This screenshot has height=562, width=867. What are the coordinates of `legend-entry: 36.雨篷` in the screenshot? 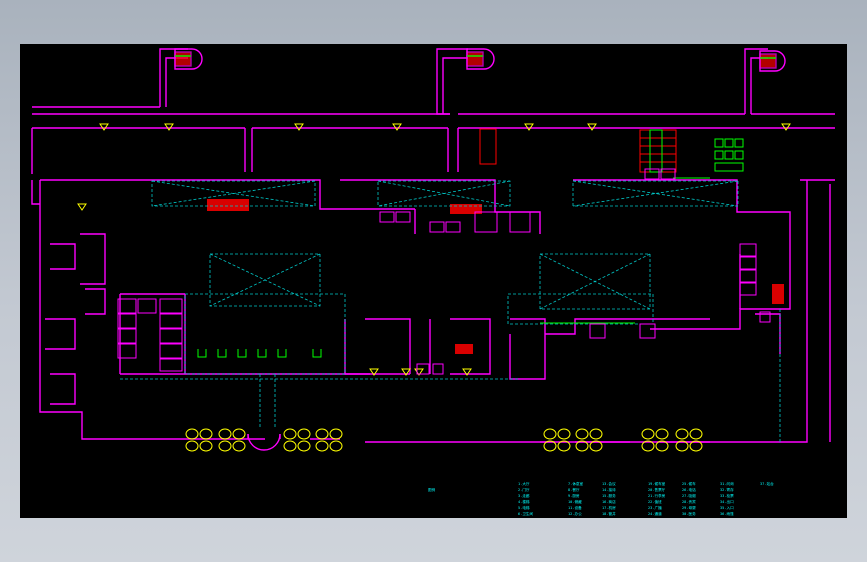 It's located at (727, 513).